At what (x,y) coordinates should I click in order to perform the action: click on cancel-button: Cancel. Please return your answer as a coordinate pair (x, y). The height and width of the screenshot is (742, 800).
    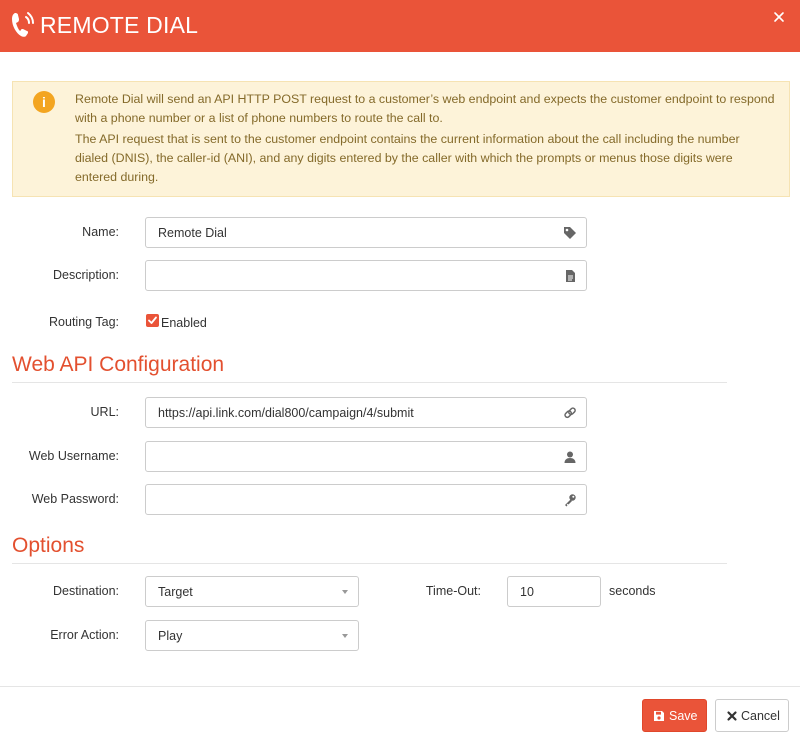
    Looking at the image, I should click on (752, 715).